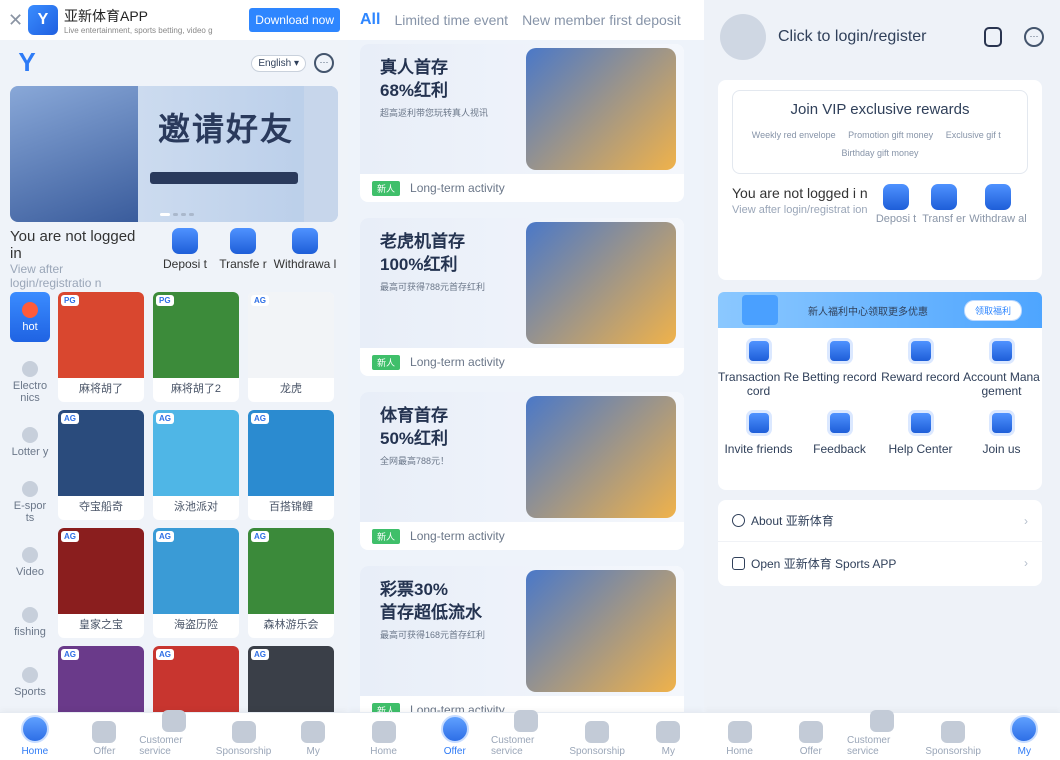 The height and width of the screenshot is (760, 1060). Describe the element at coordinates (15, 20) in the screenshot. I see `close-icon: ✕` at that location.